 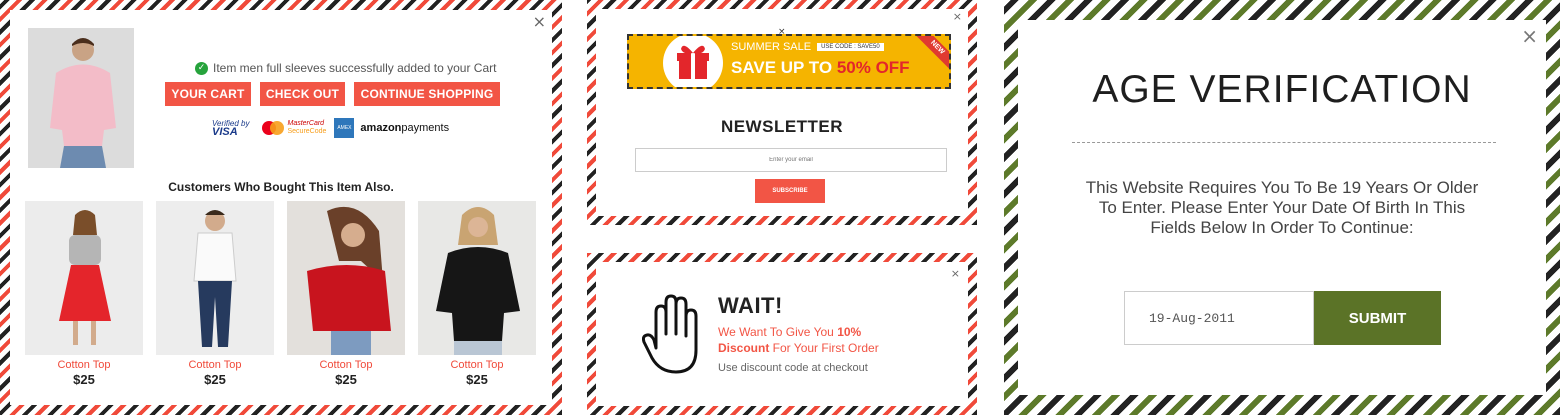 What do you see at coordinates (778, 332) in the screenshot?
I see `discount-line-1-text: We Want To Give You` at bounding box center [778, 332].